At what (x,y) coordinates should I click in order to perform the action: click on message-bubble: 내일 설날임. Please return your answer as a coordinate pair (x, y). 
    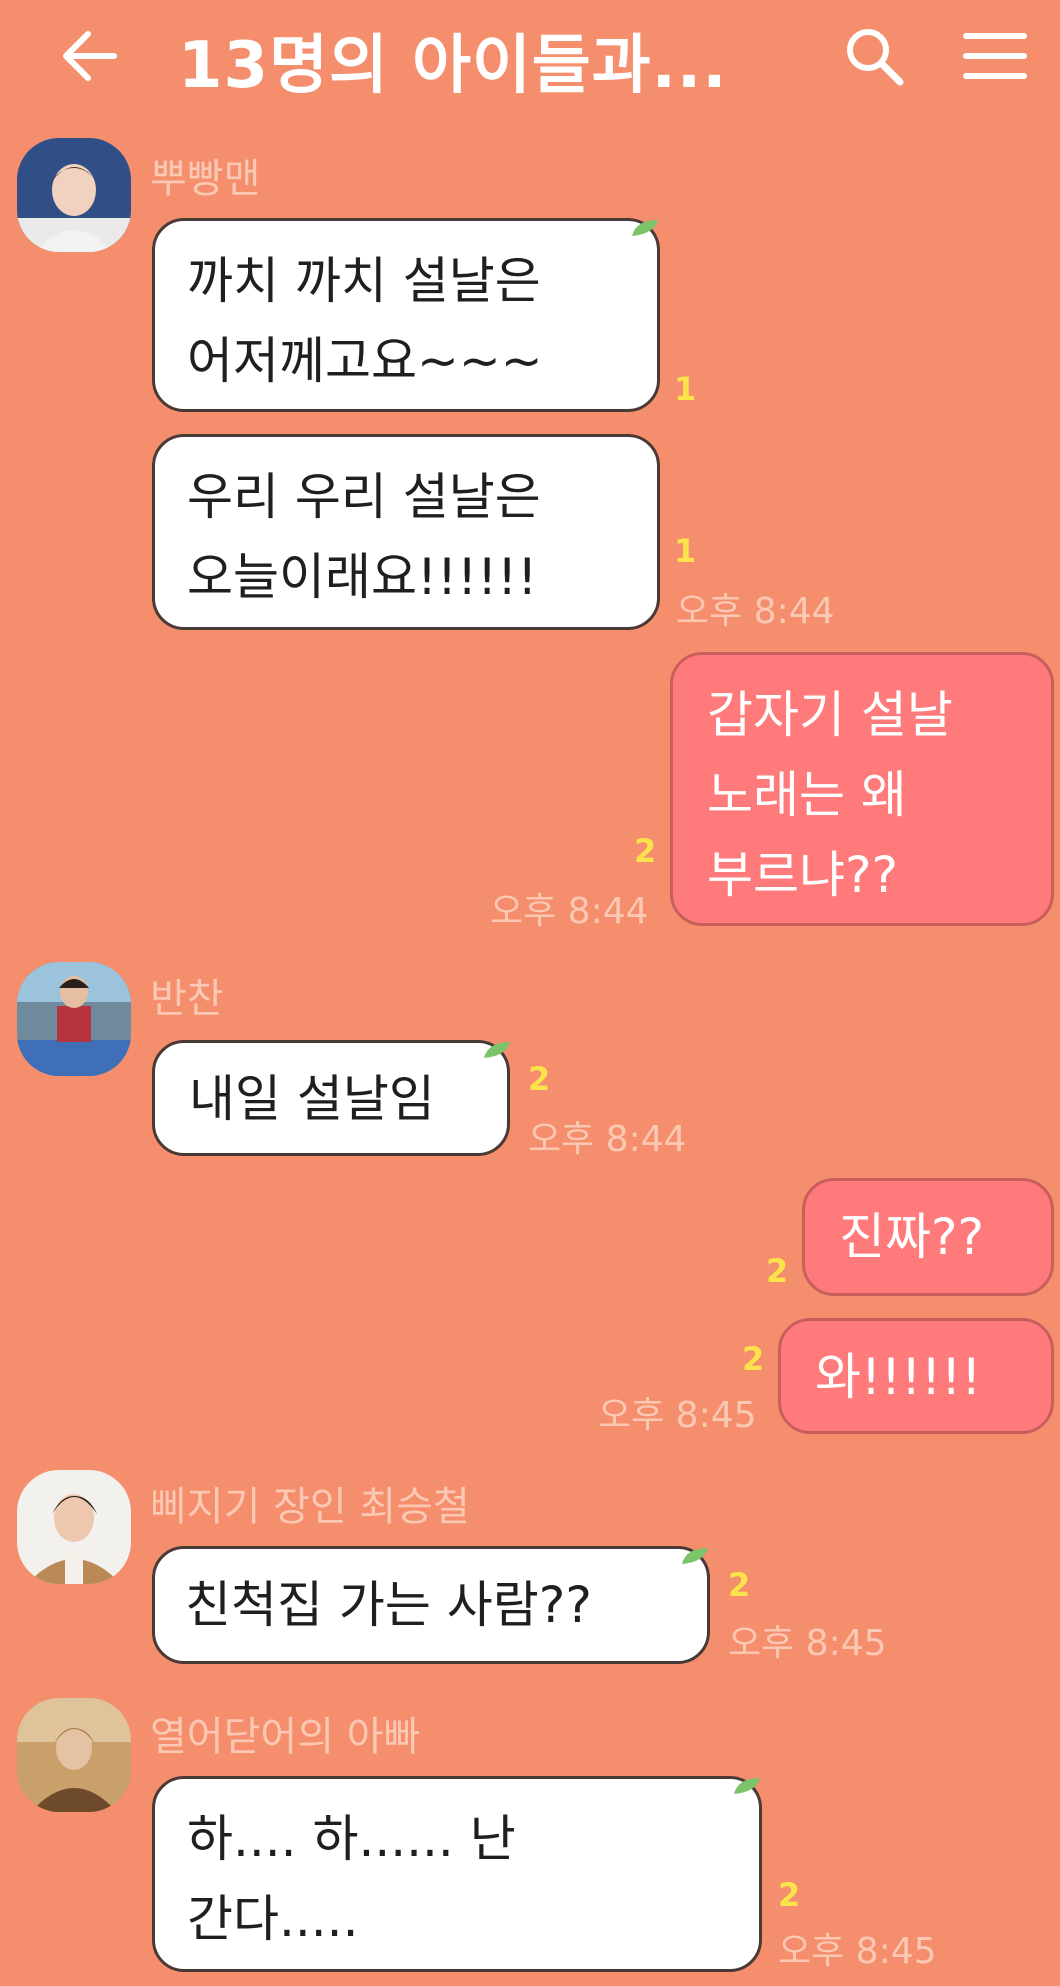
    Looking at the image, I should click on (331, 1098).